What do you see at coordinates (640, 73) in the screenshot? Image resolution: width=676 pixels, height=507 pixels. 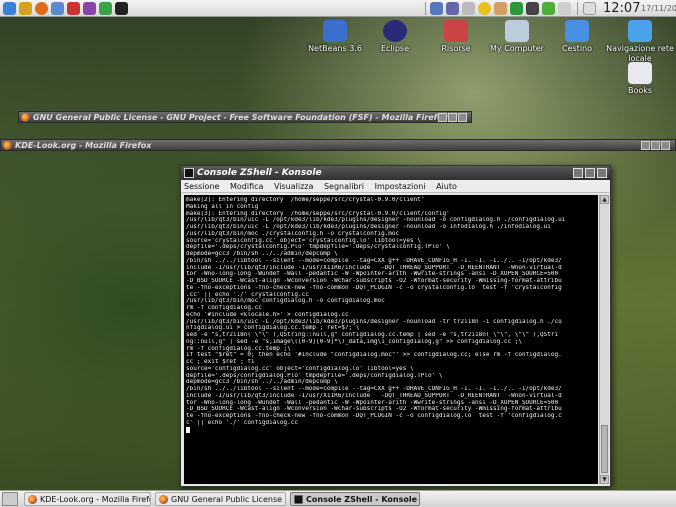 I see `books-icon` at bounding box center [640, 73].